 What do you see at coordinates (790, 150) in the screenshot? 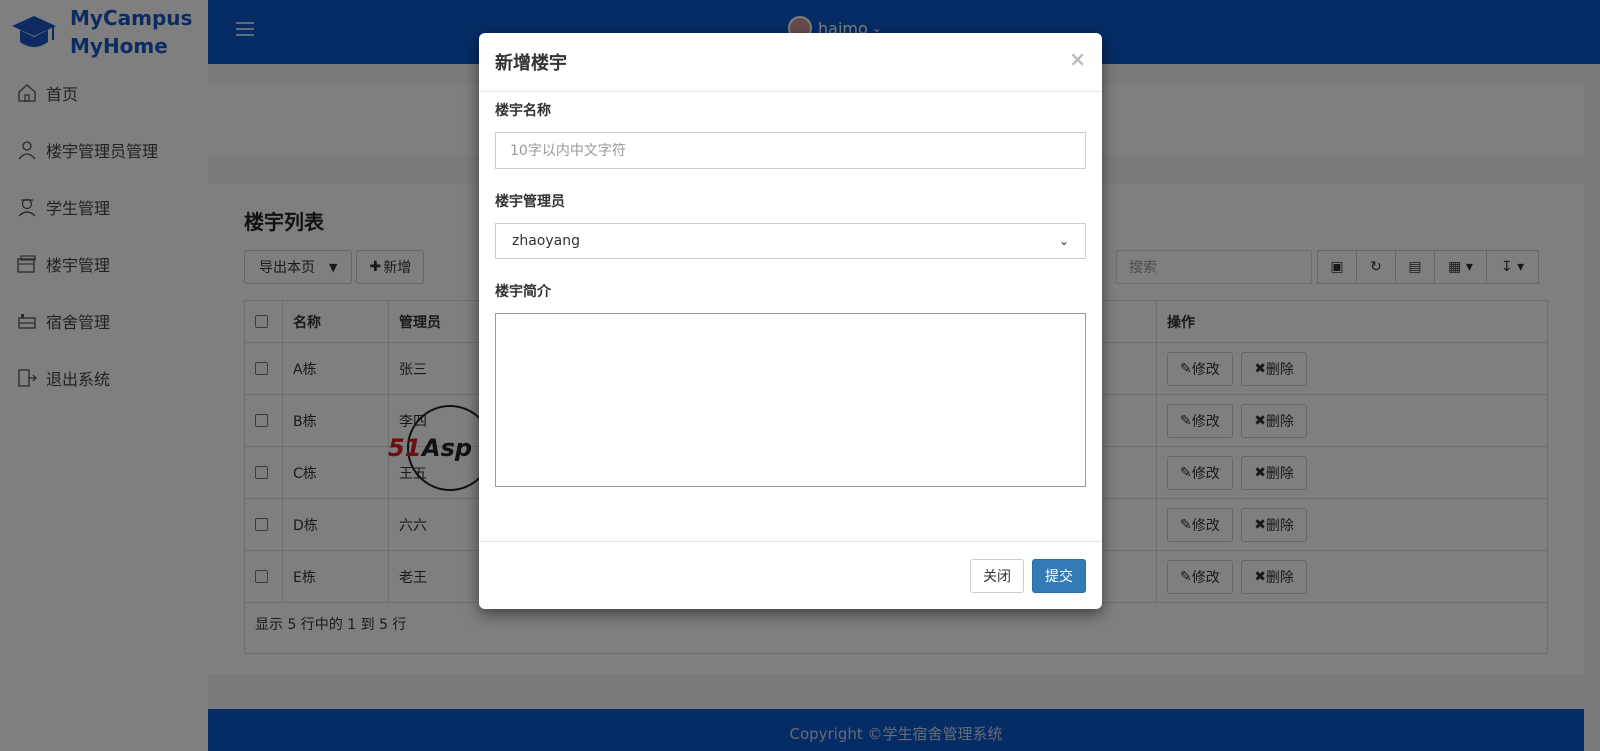
I see `building-name-input` at bounding box center [790, 150].